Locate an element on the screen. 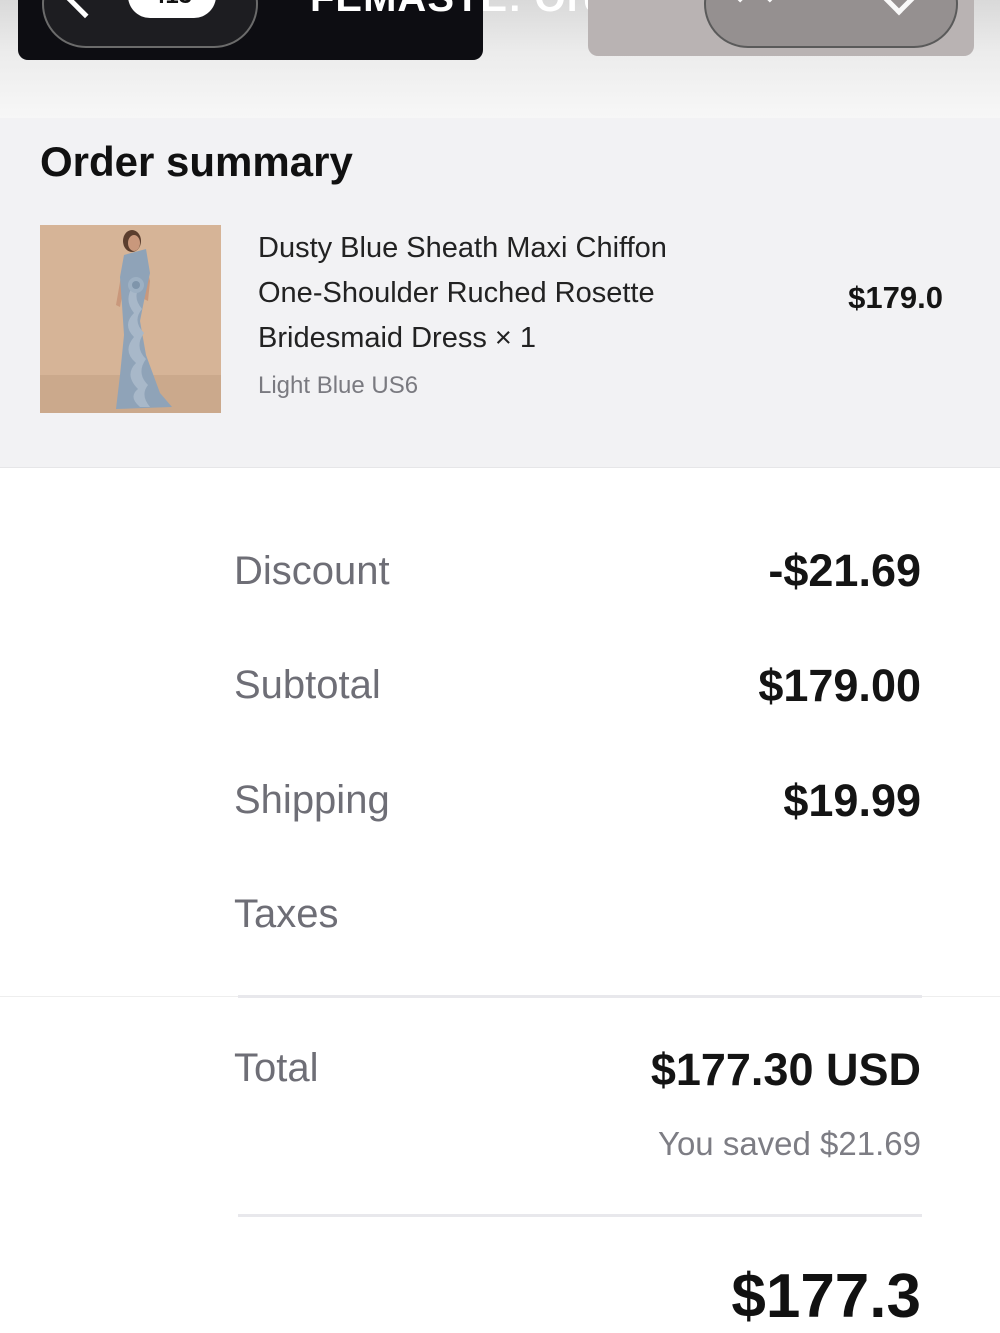 The height and width of the screenshot is (1333, 1000). grand-total-divider is located at coordinates (580, 1215).